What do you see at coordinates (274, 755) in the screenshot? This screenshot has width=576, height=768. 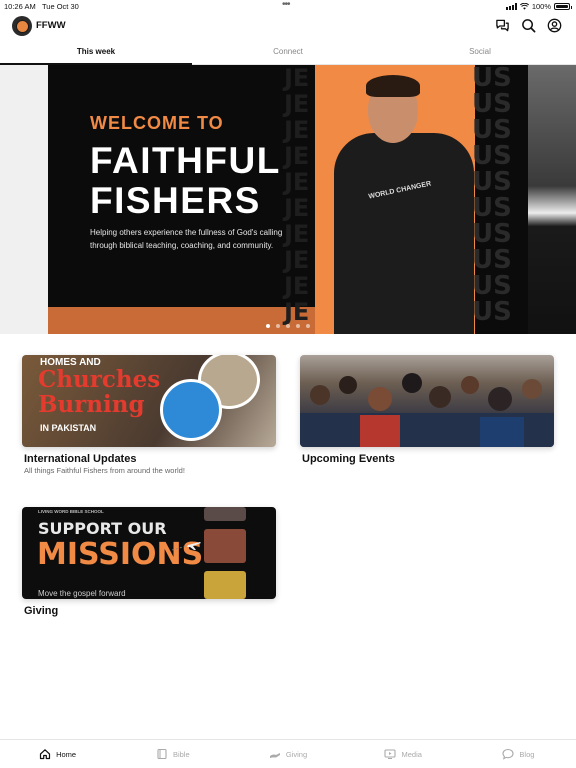 I see `giving-icon` at bounding box center [274, 755].